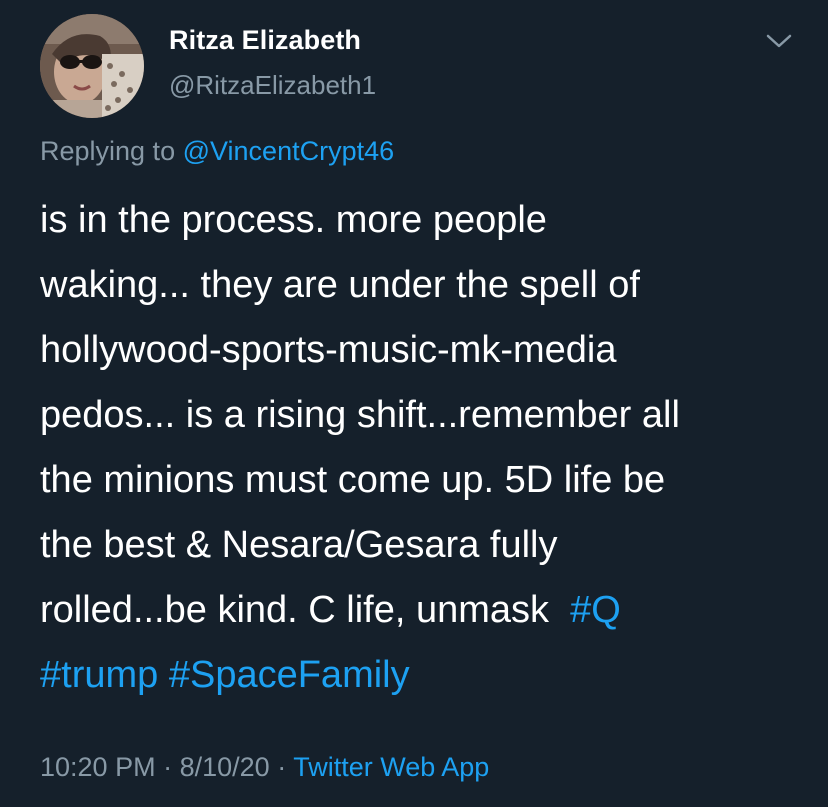 The height and width of the screenshot is (807, 828). What do you see at coordinates (98, 767) in the screenshot?
I see `tweet-time: 10:20 PM` at bounding box center [98, 767].